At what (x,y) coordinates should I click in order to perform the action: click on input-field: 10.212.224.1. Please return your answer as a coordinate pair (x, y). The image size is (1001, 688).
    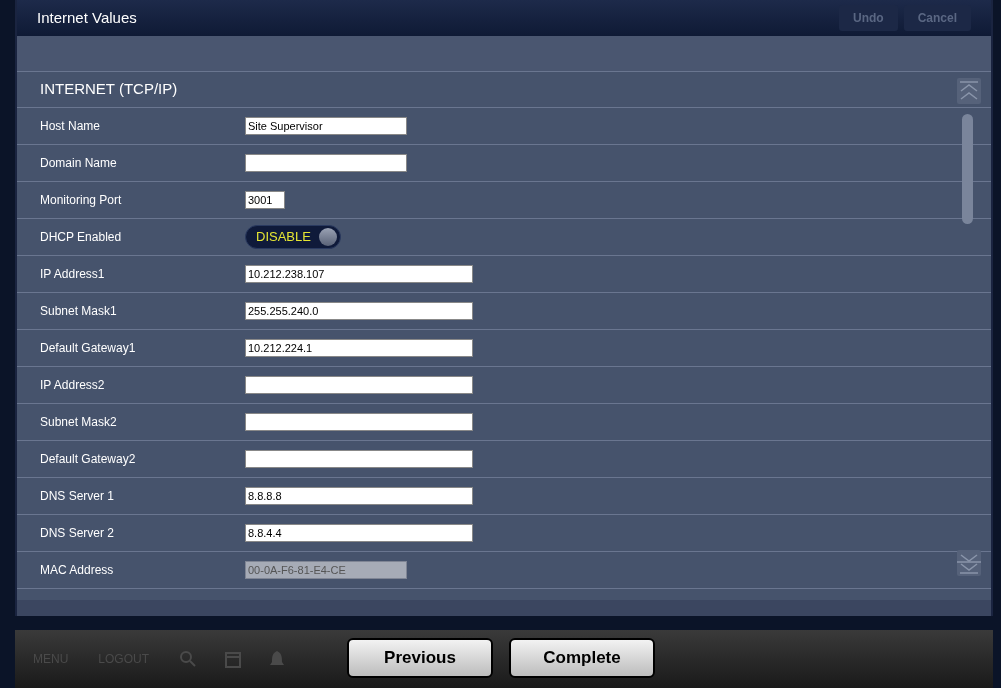
    Looking at the image, I should click on (359, 348).